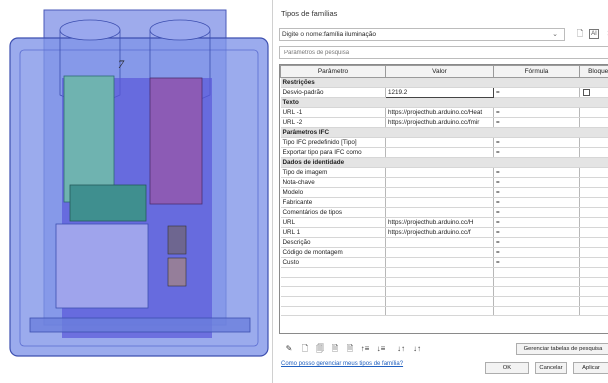 The height and width of the screenshot is (383, 608). Describe the element at coordinates (439, 92) in the screenshot. I see `parameter-value-cell: 1219.2` at that location.